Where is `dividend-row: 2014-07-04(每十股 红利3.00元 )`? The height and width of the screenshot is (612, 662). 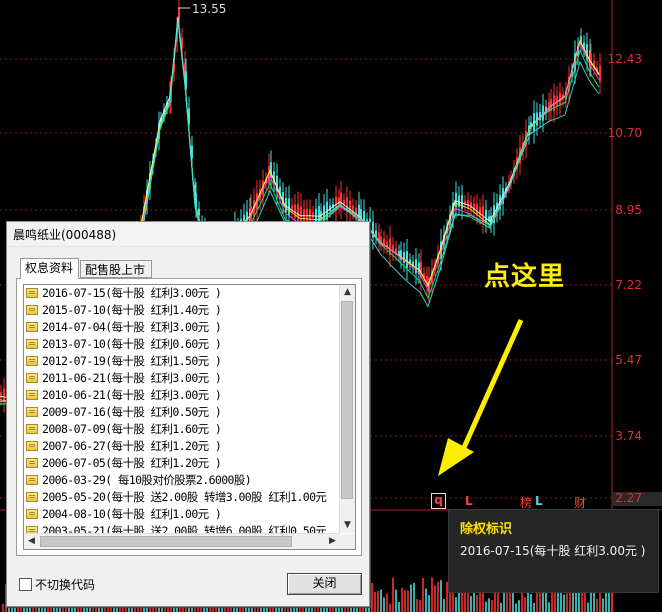 dividend-row: 2014-07-04(每十股 红利3.00元 ) is located at coordinates (124, 327).